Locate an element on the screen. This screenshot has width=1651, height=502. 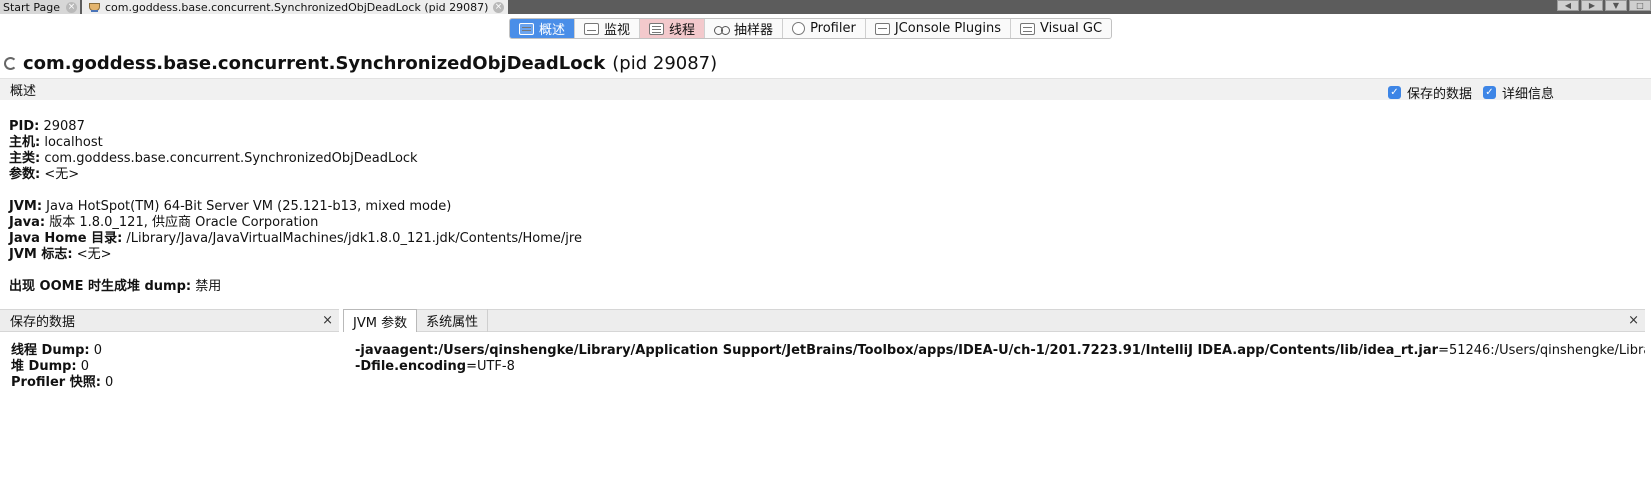
tab-visual-gc: Visual GC is located at coordinates (1061, 28).